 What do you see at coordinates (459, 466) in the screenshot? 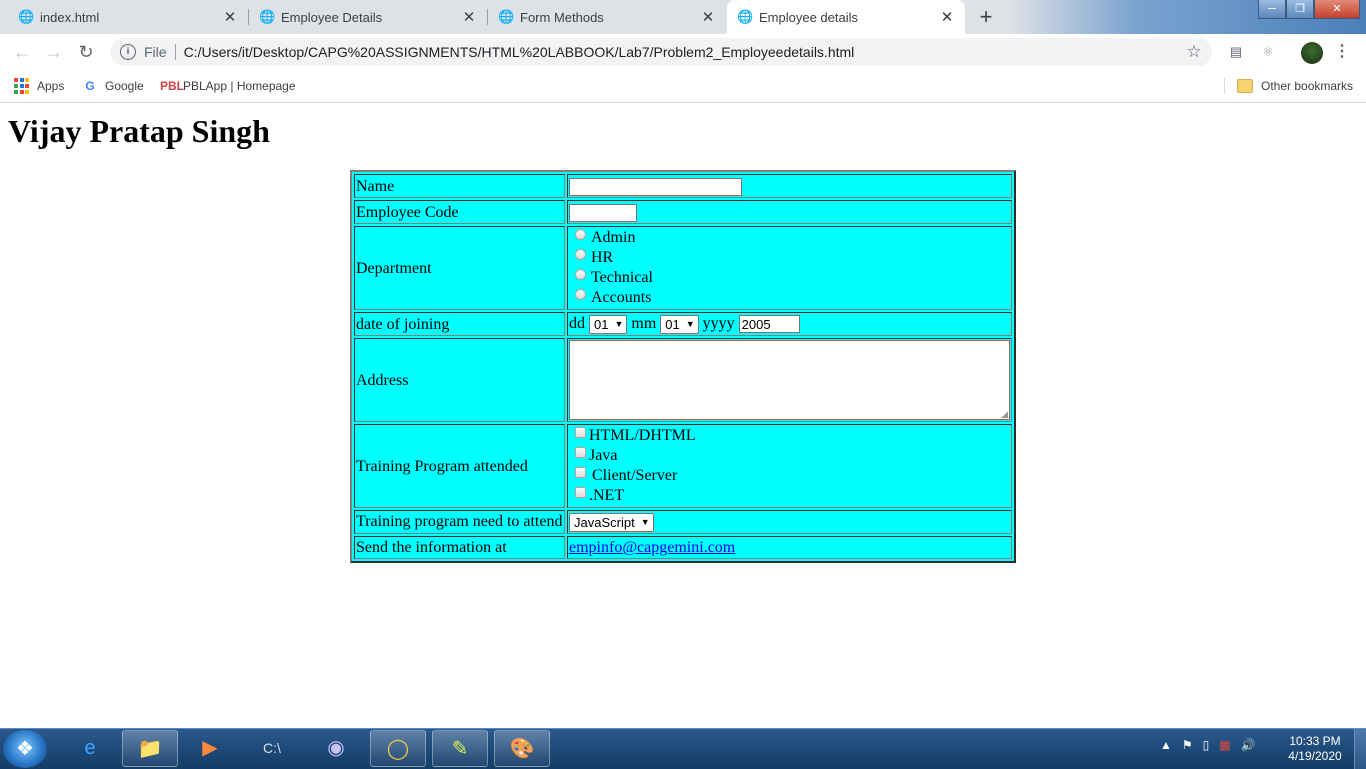
I see `training-attended-label: Training Program attended` at bounding box center [459, 466].